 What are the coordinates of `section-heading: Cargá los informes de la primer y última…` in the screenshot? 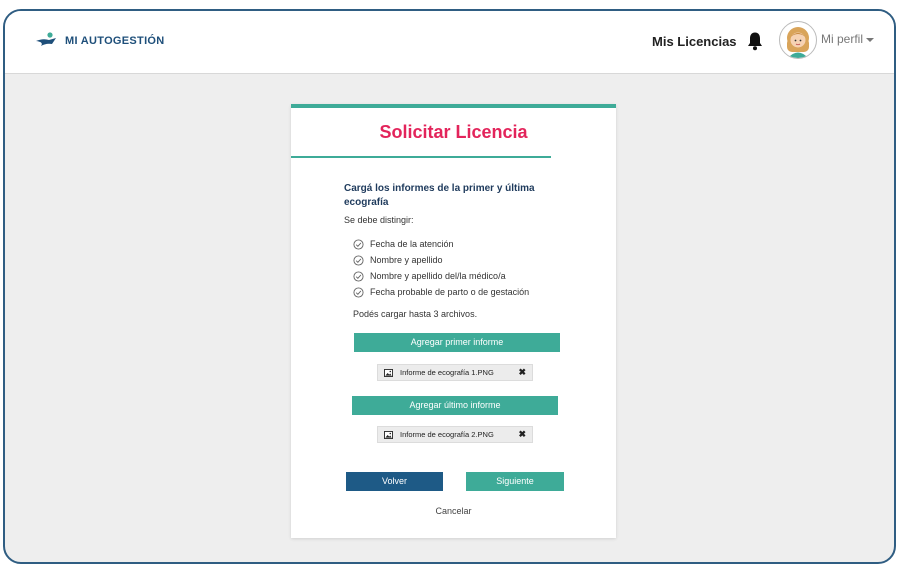 It's located at (439, 195).